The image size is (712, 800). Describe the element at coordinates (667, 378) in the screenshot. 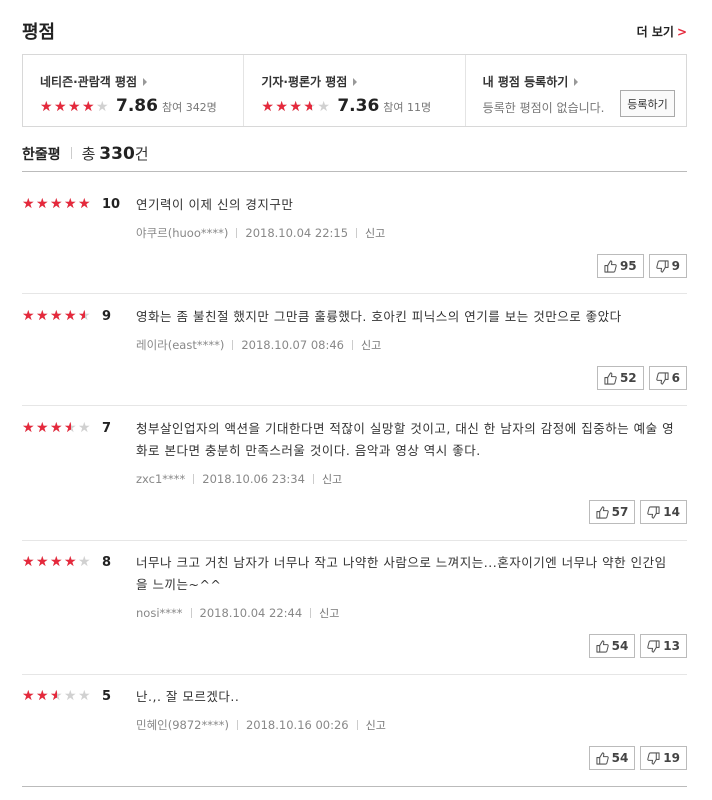

I see `dislike-button: 6` at that location.